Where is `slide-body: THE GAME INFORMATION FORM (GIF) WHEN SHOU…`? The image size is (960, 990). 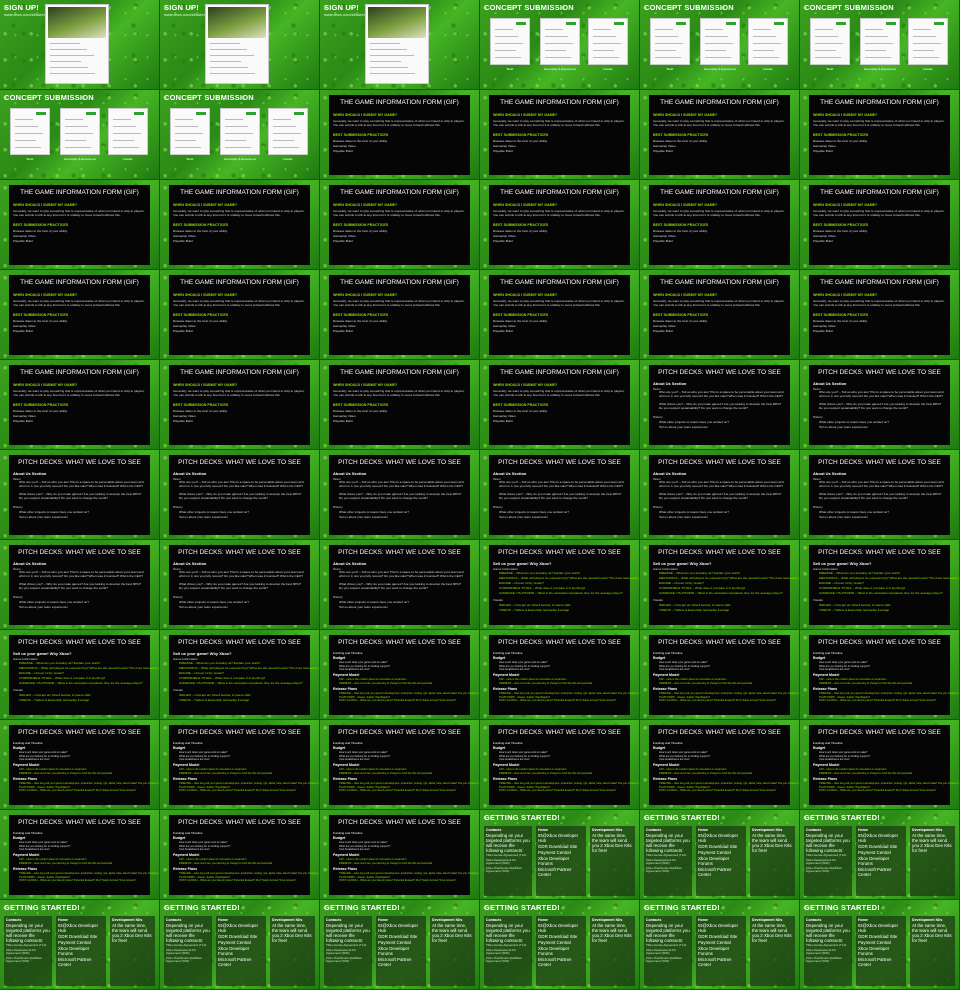 slide-body: THE GAME INFORMATION FORM (GIF) WHEN SHOU… is located at coordinates (239, 225).